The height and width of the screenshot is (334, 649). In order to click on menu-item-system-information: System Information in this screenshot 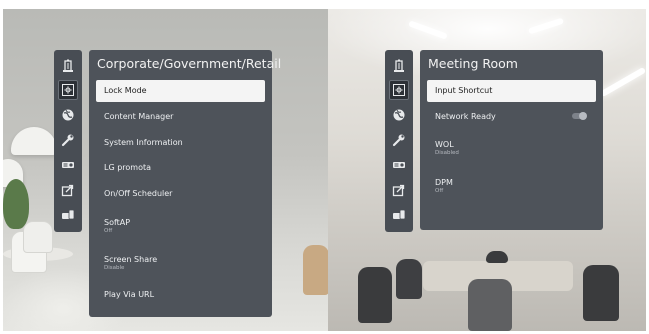, I will do `click(180, 143)`.